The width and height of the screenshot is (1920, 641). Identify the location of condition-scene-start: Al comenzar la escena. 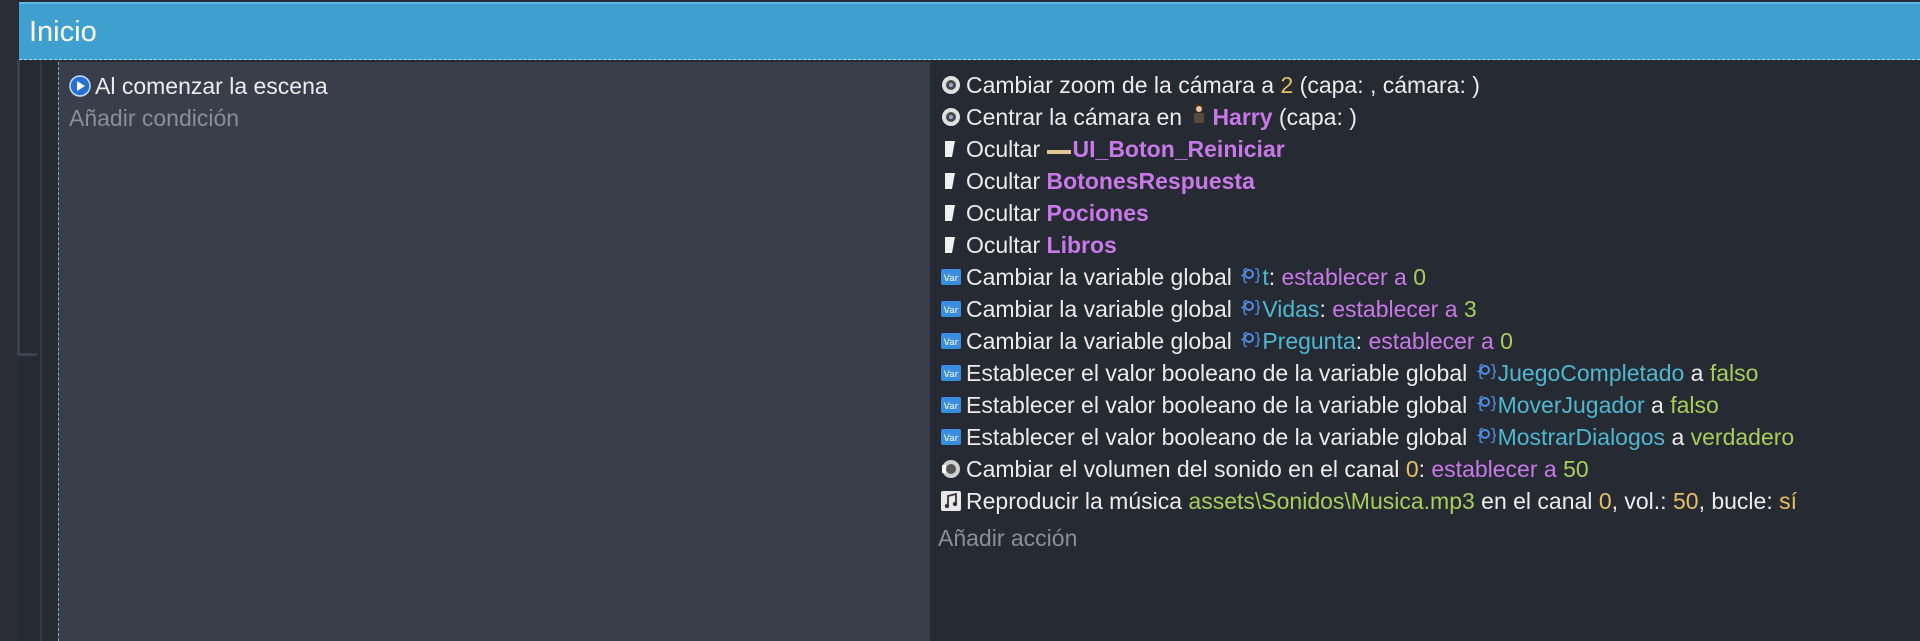
(198, 86).